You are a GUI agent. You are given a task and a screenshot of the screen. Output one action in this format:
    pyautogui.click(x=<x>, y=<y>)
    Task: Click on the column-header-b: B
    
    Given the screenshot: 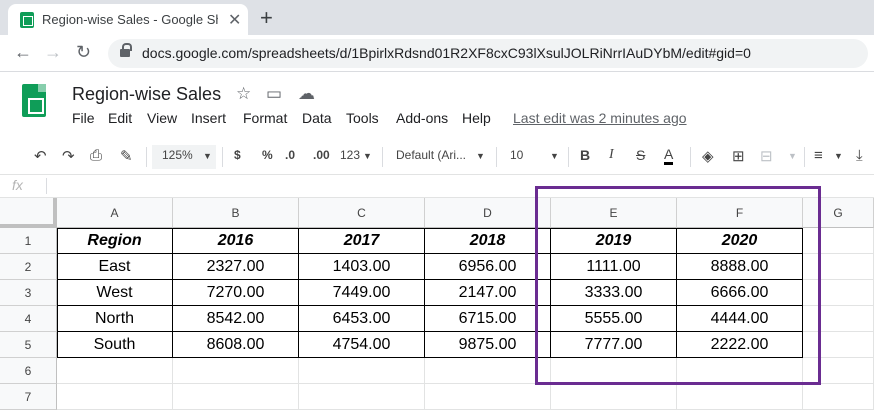 What is the action you would take?
    pyautogui.click(x=236, y=213)
    